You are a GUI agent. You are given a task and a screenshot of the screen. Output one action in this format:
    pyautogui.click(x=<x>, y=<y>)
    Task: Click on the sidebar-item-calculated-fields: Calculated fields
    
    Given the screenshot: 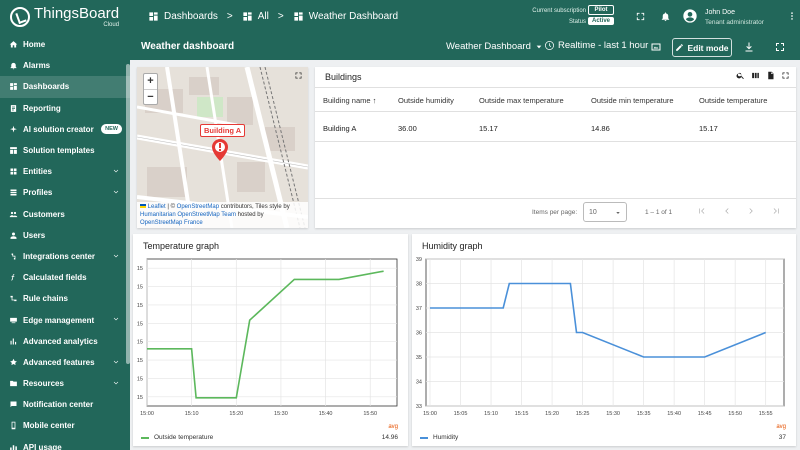 What is the action you would take?
    pyautogui.click(x=65, y=277)
    